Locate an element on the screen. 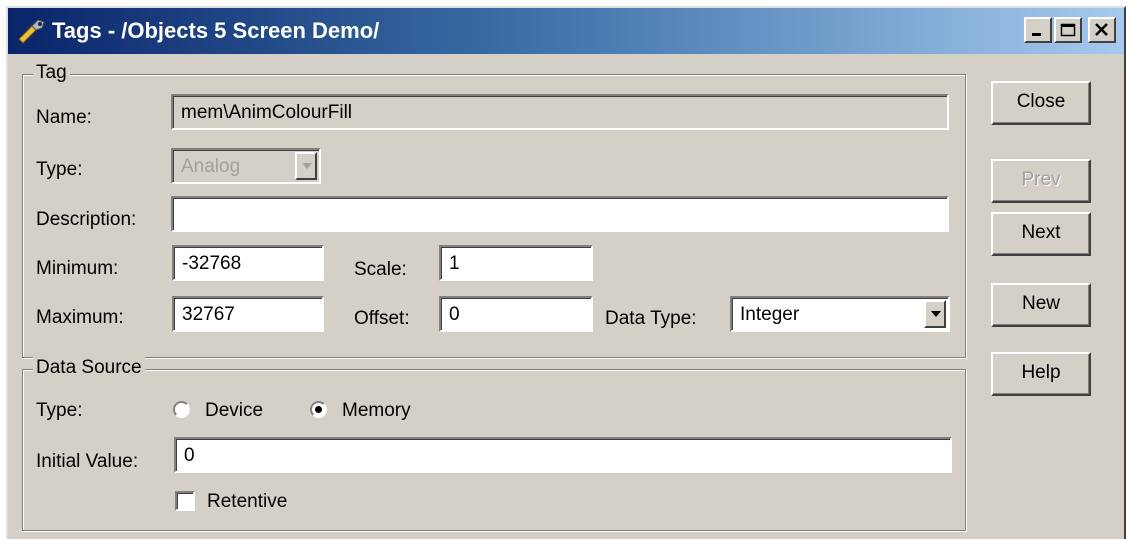  initial-value-field: 0 is located at coordinates (563, 455).